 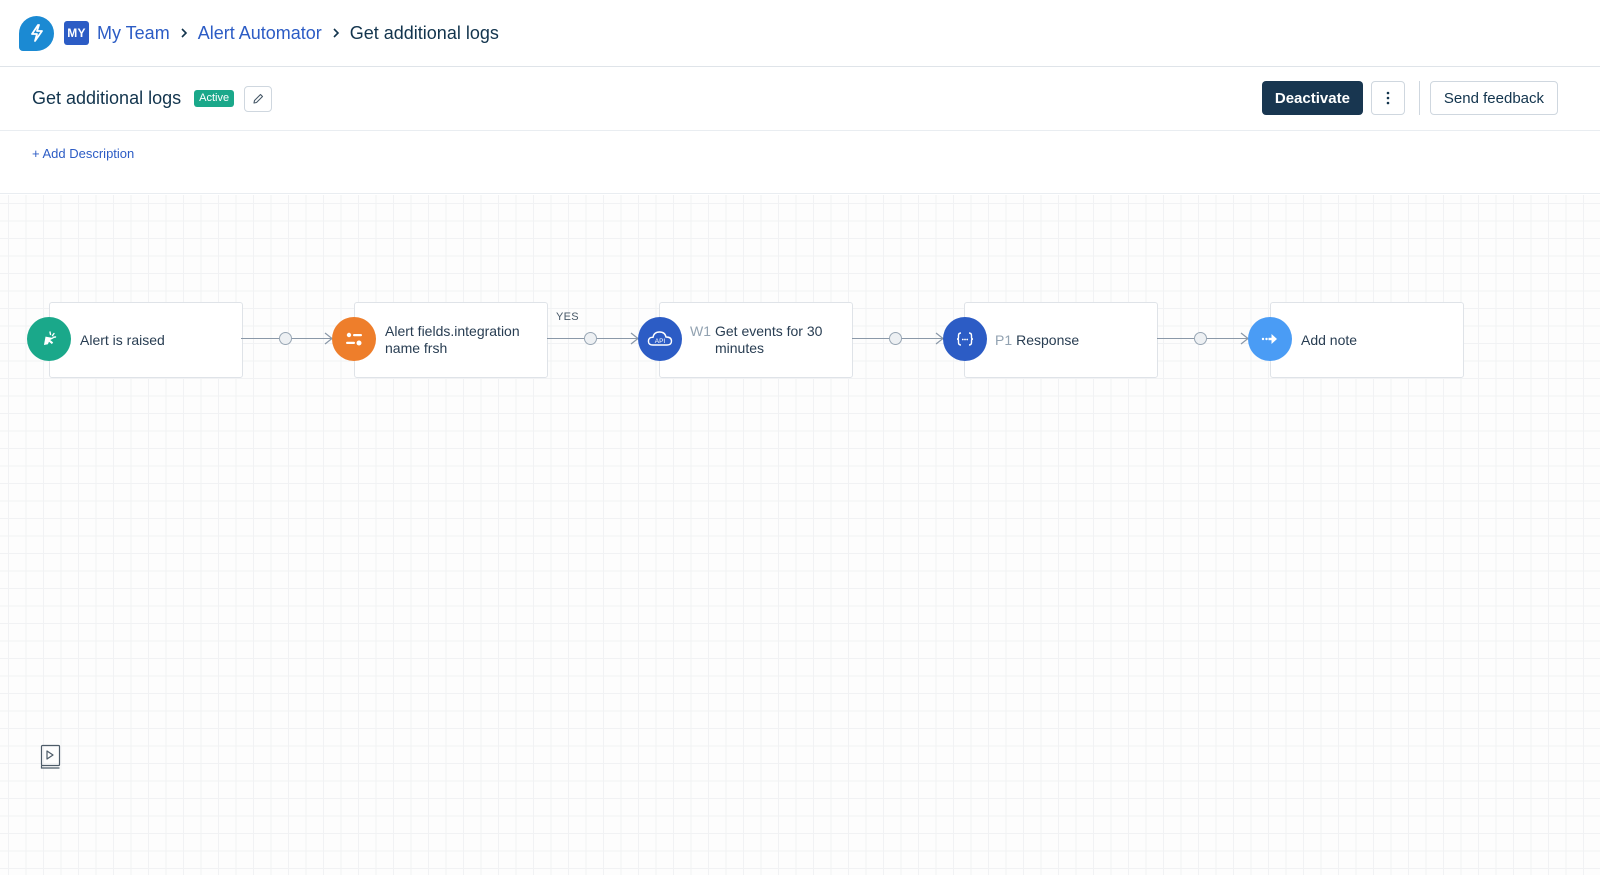 I want to click on node-label: Alert is raised, so click(x=122, y=339).